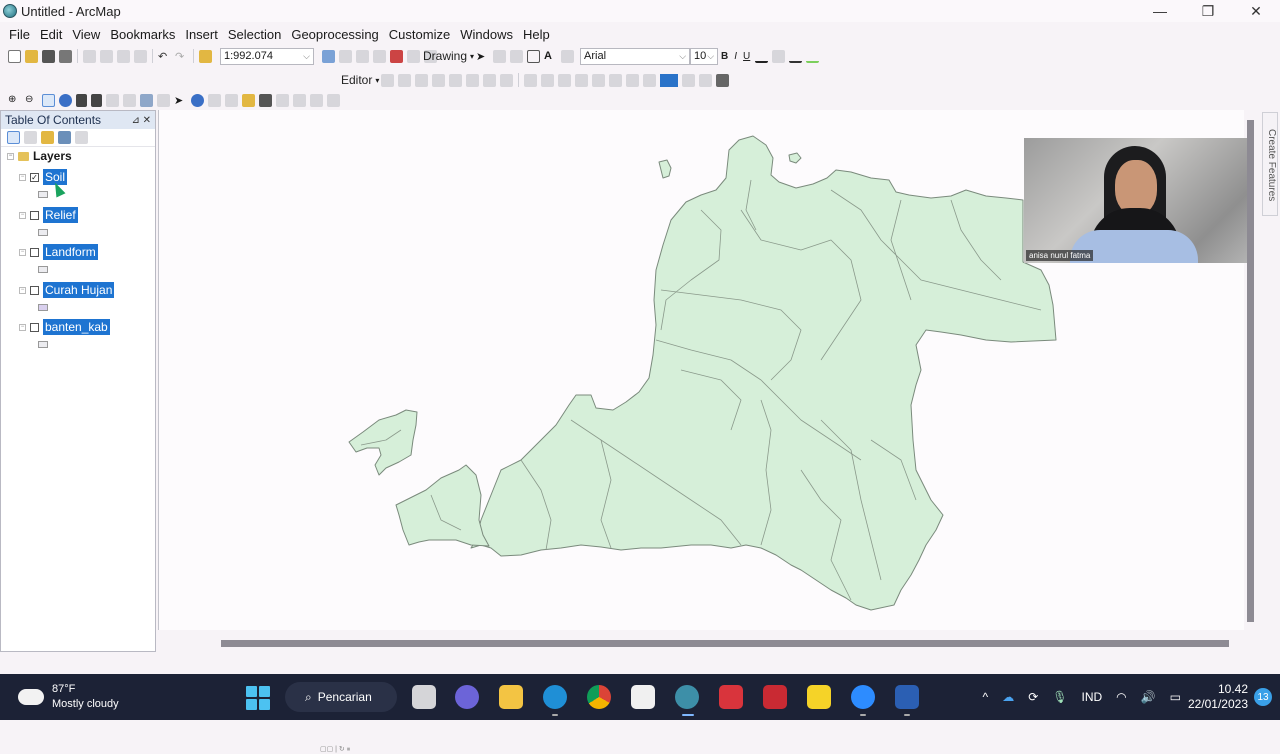 The width and height of the screenshot is (1280, 754). Describe the element at coordinates (129, 100) in the screenshot. I see `forward-extent-icon` at that location.